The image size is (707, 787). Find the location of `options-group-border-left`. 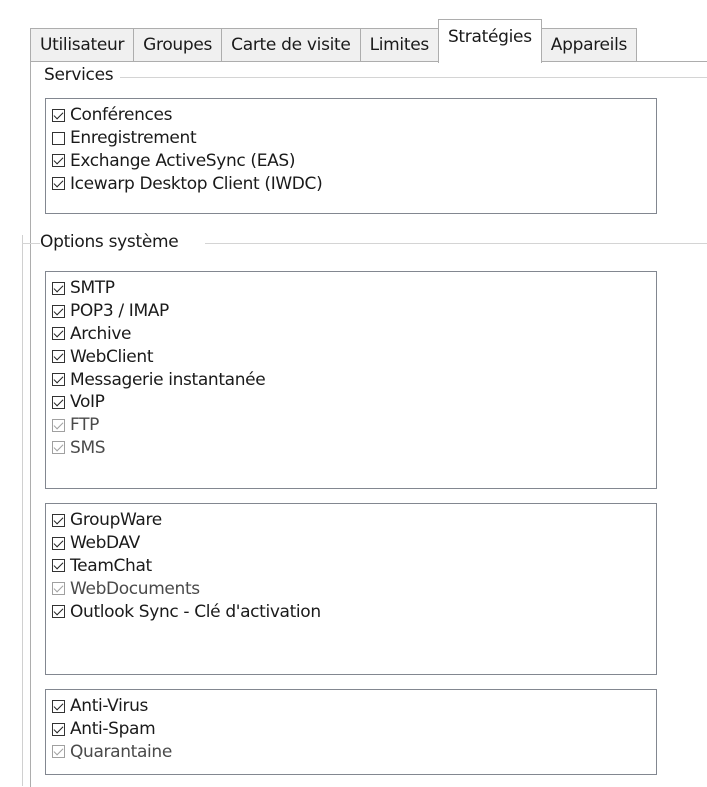

options-group-border-left is located at coordinates (31, 243).